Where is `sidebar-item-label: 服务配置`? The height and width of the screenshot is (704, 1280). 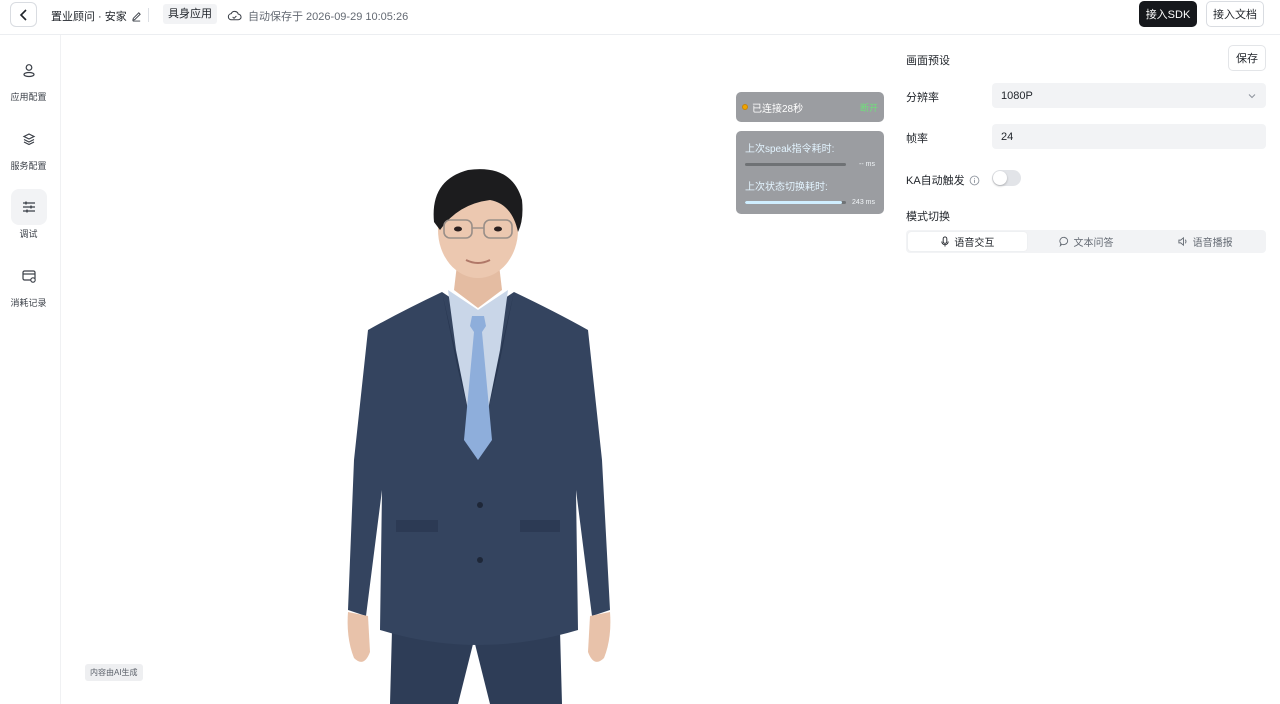
sidebar-item-label: 服务配置 is located at coordinates (28, 166).